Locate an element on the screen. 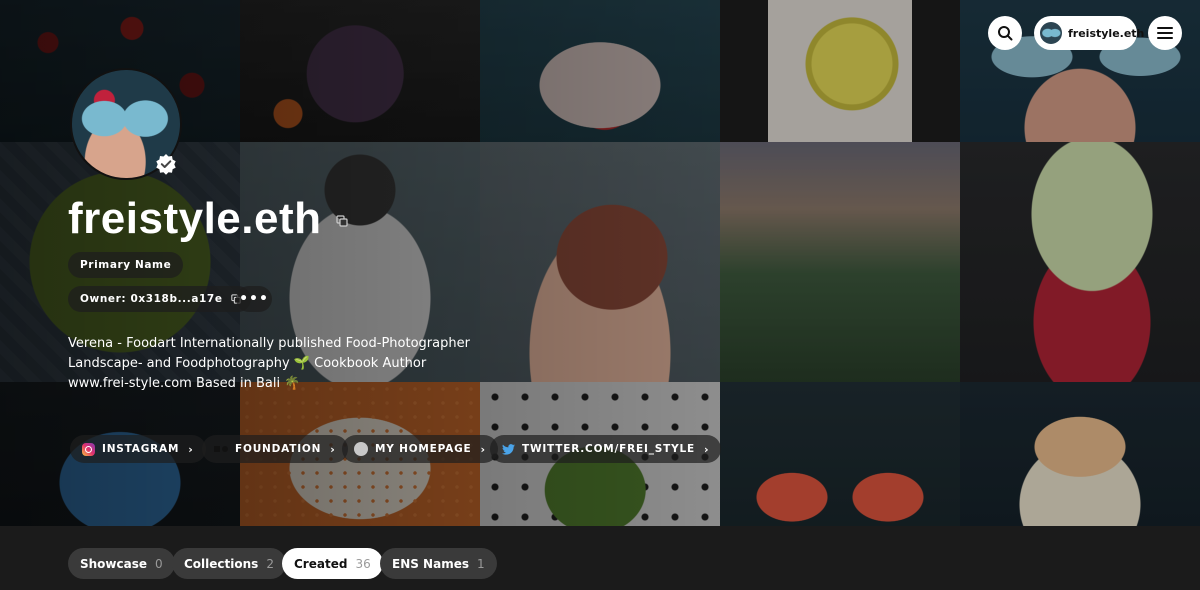  tab-count: 36 is located at coordinates (363, 563).